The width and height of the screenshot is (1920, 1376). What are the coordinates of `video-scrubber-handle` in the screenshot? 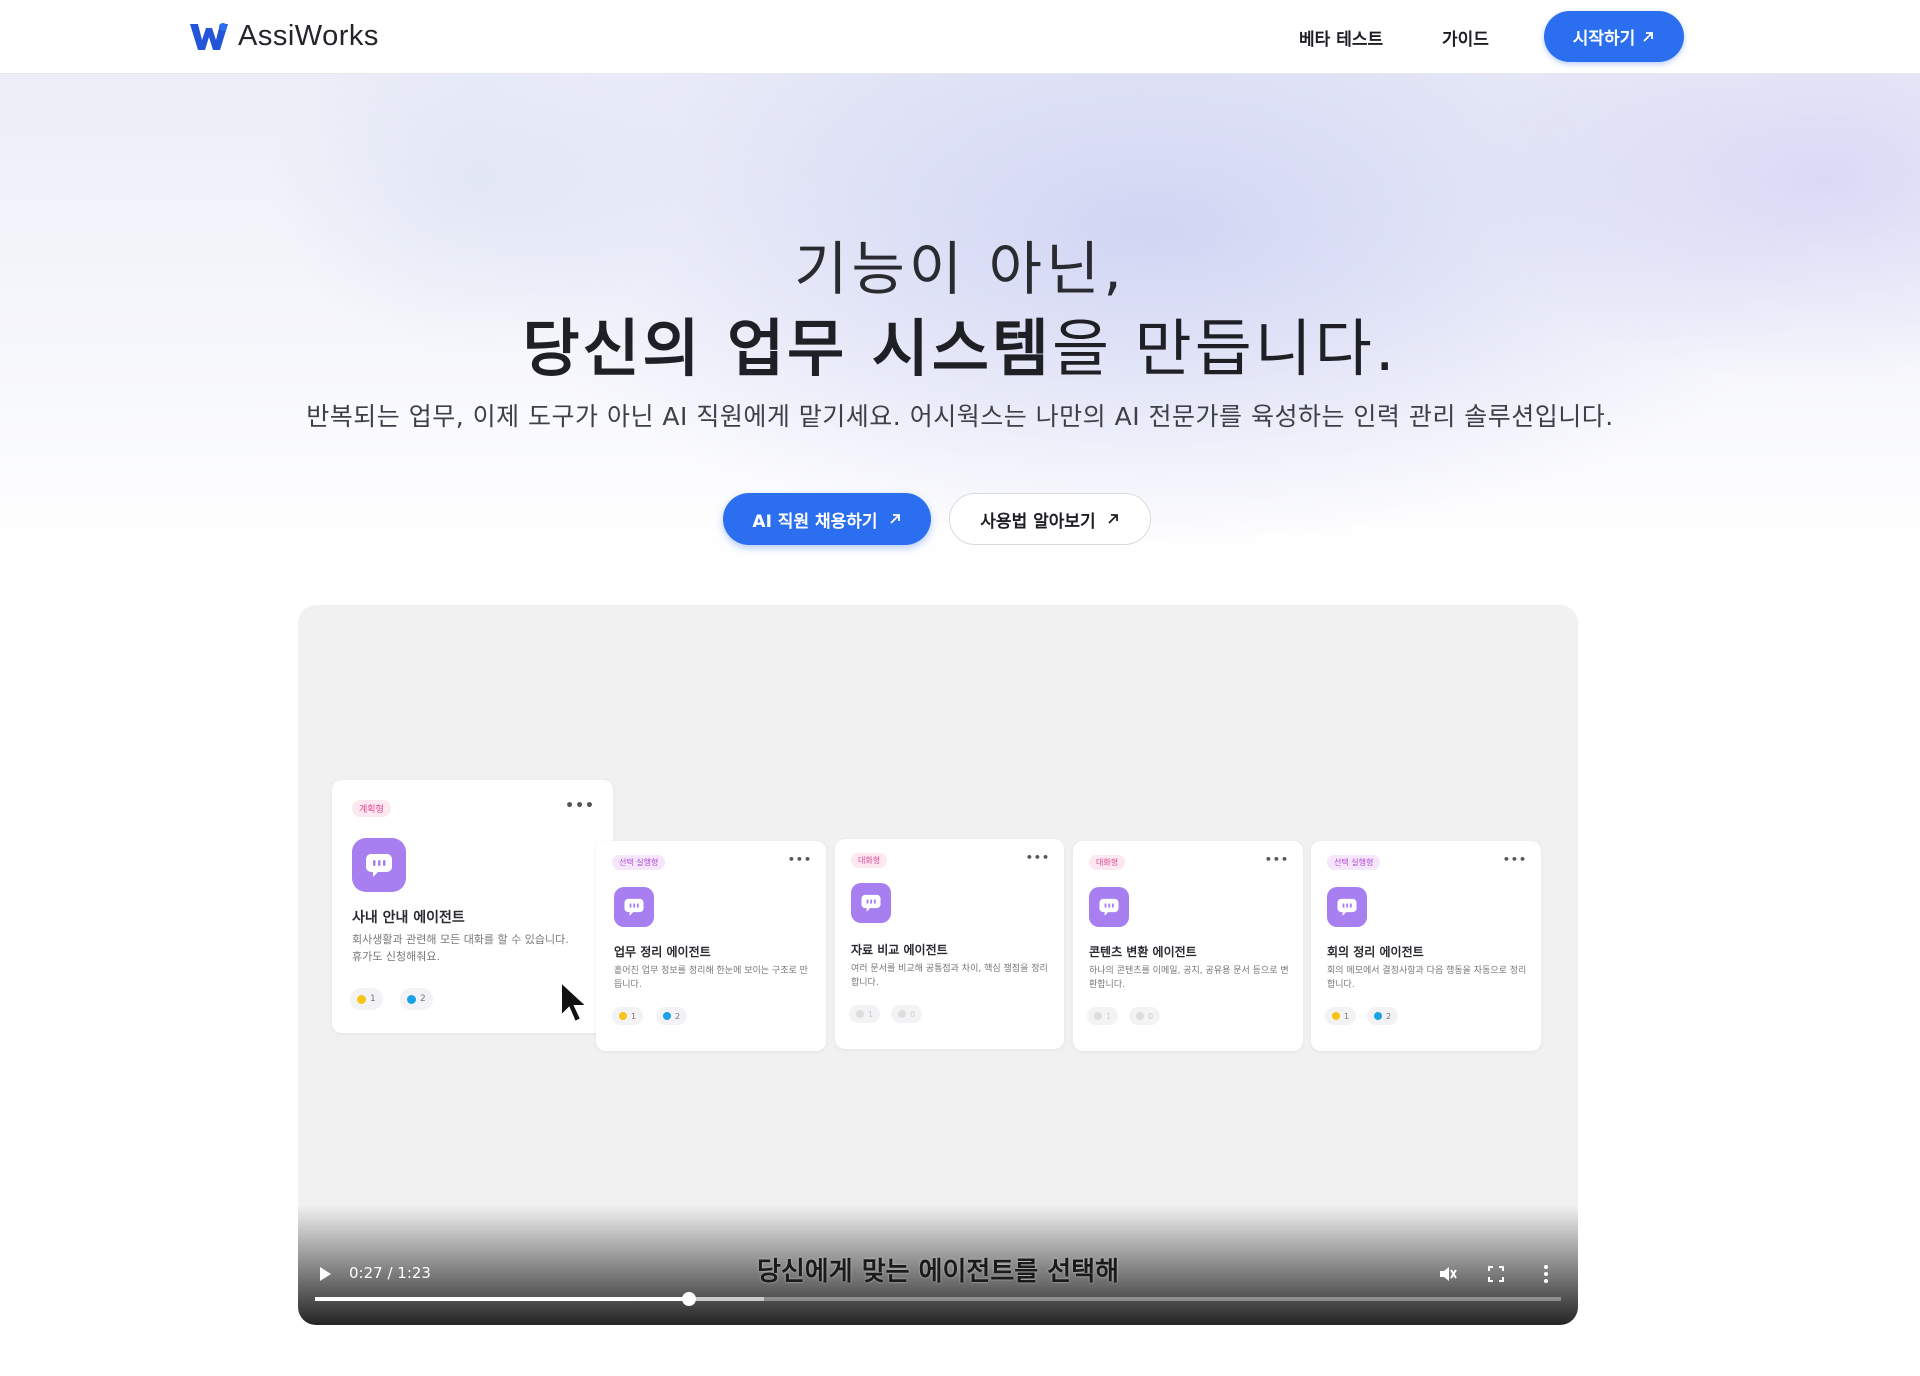 It's located at (688, 1299).